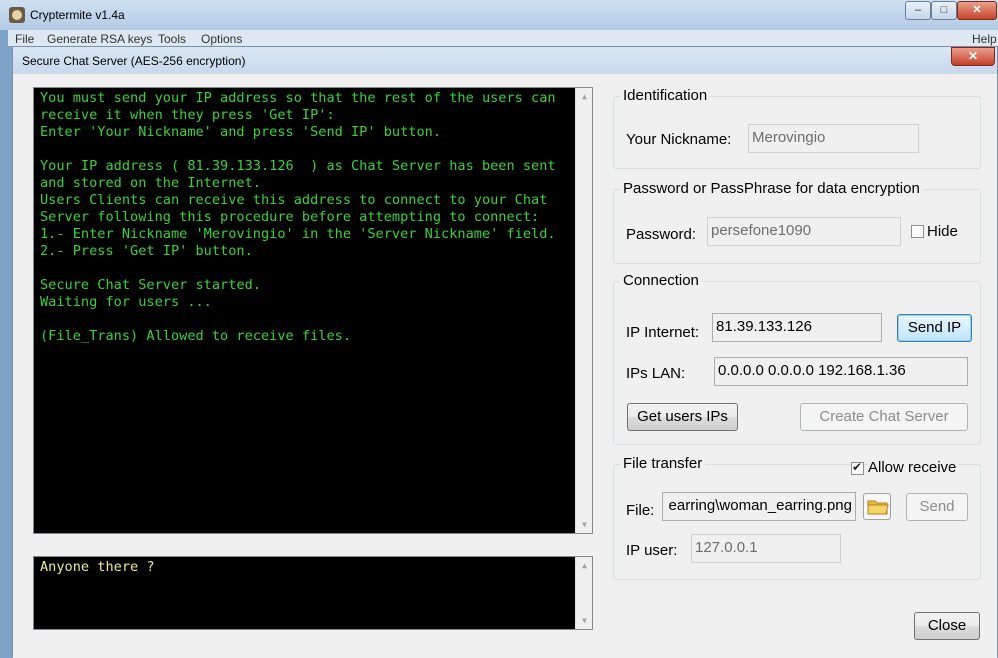 The image size is (998, 658). Describe the element at coordinates (24, 39) in the screenshot. I see `menu-file: File` at that location.